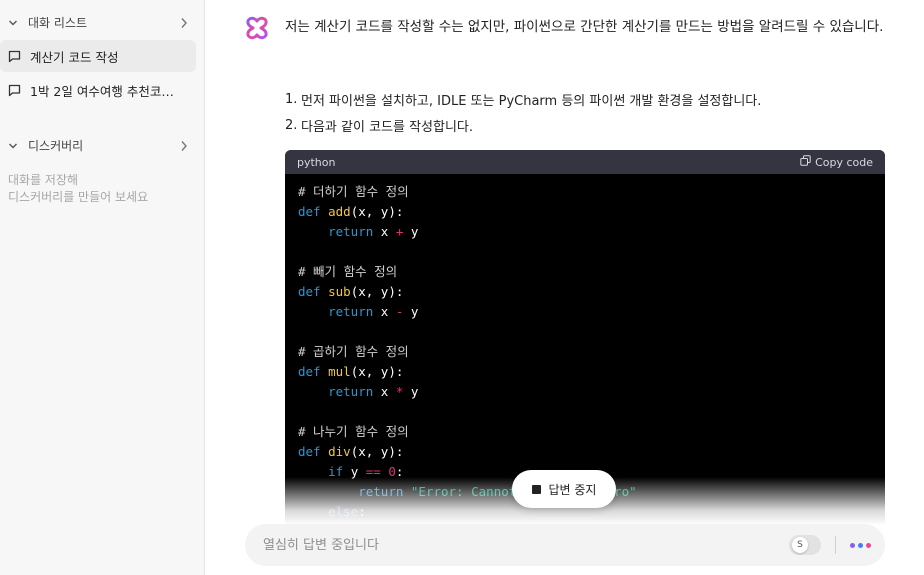 Image resolution: width=924 pixels, height=575 pixels. I want to click on code-line: return x - y, so click(373, 311).